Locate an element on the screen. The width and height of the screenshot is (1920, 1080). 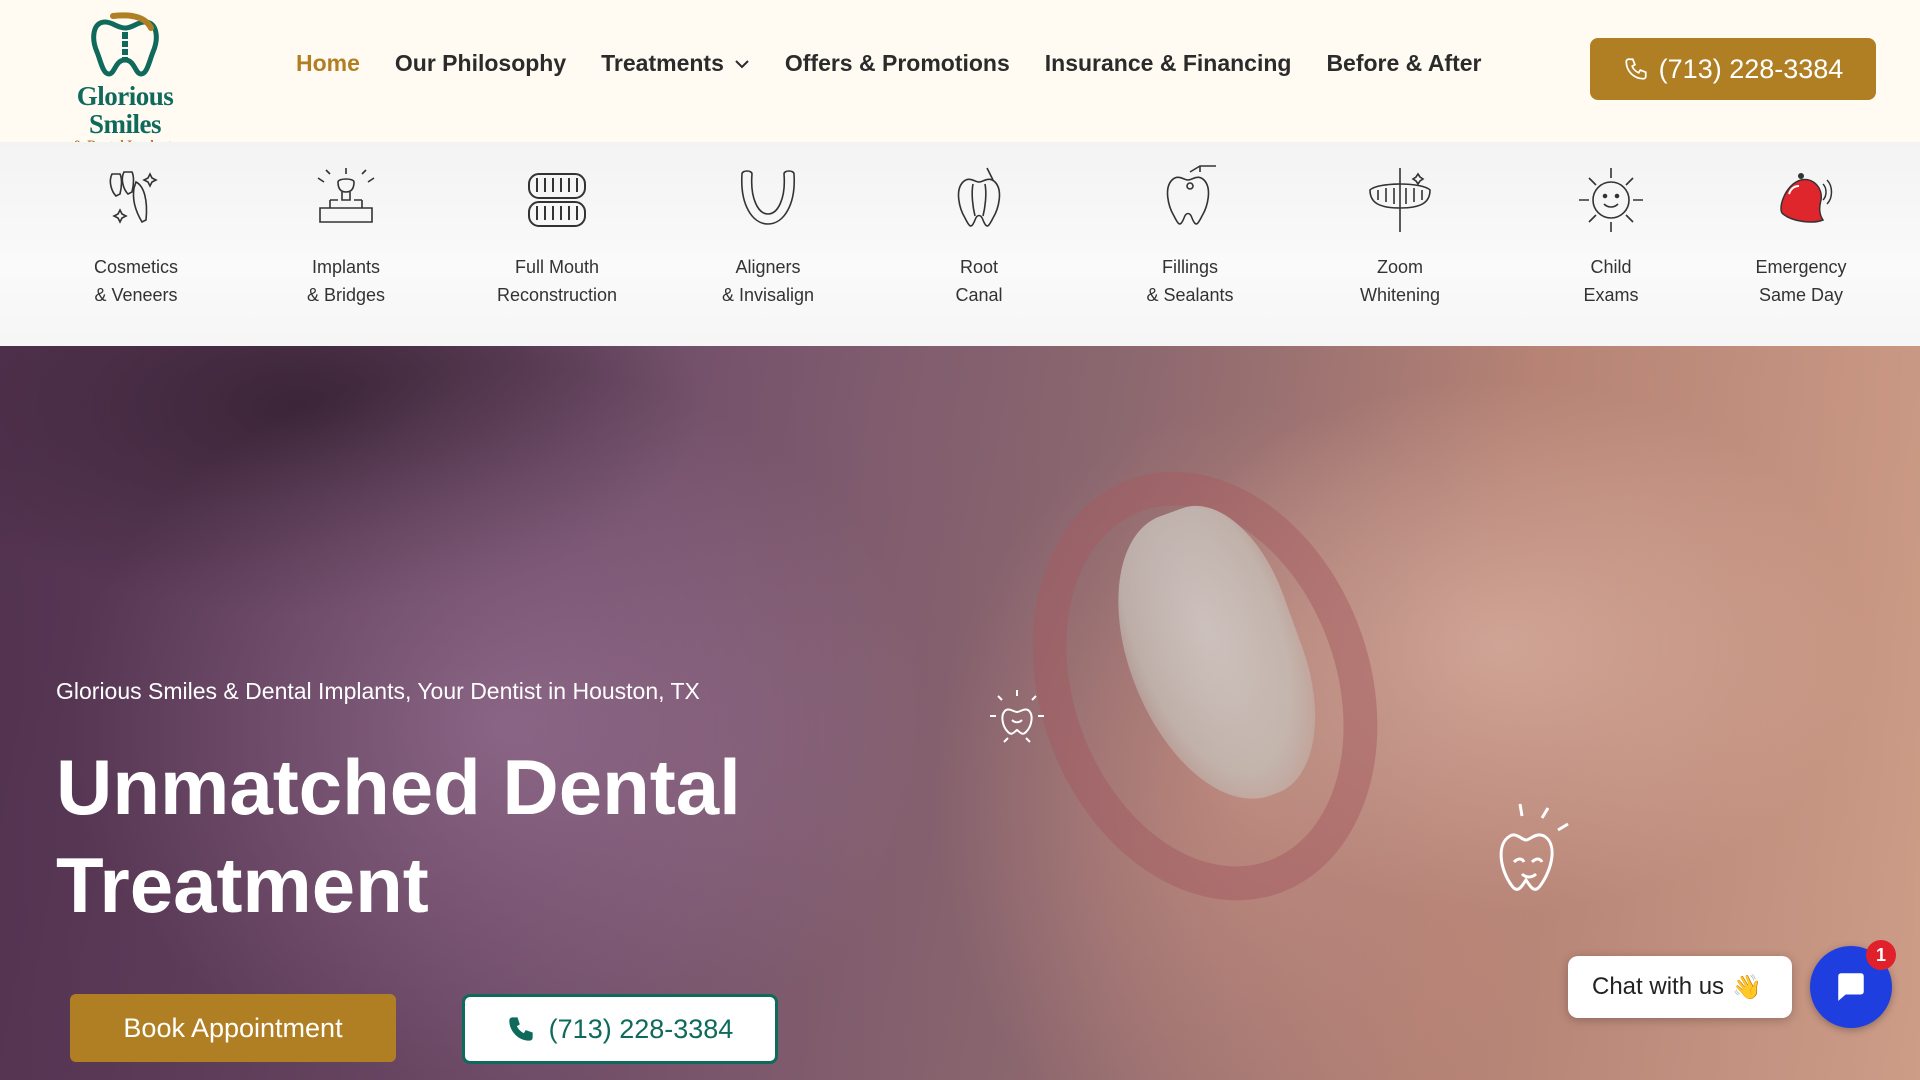
header-phone-button: (713) 228-3384 is located at coordinates (1733, 69).